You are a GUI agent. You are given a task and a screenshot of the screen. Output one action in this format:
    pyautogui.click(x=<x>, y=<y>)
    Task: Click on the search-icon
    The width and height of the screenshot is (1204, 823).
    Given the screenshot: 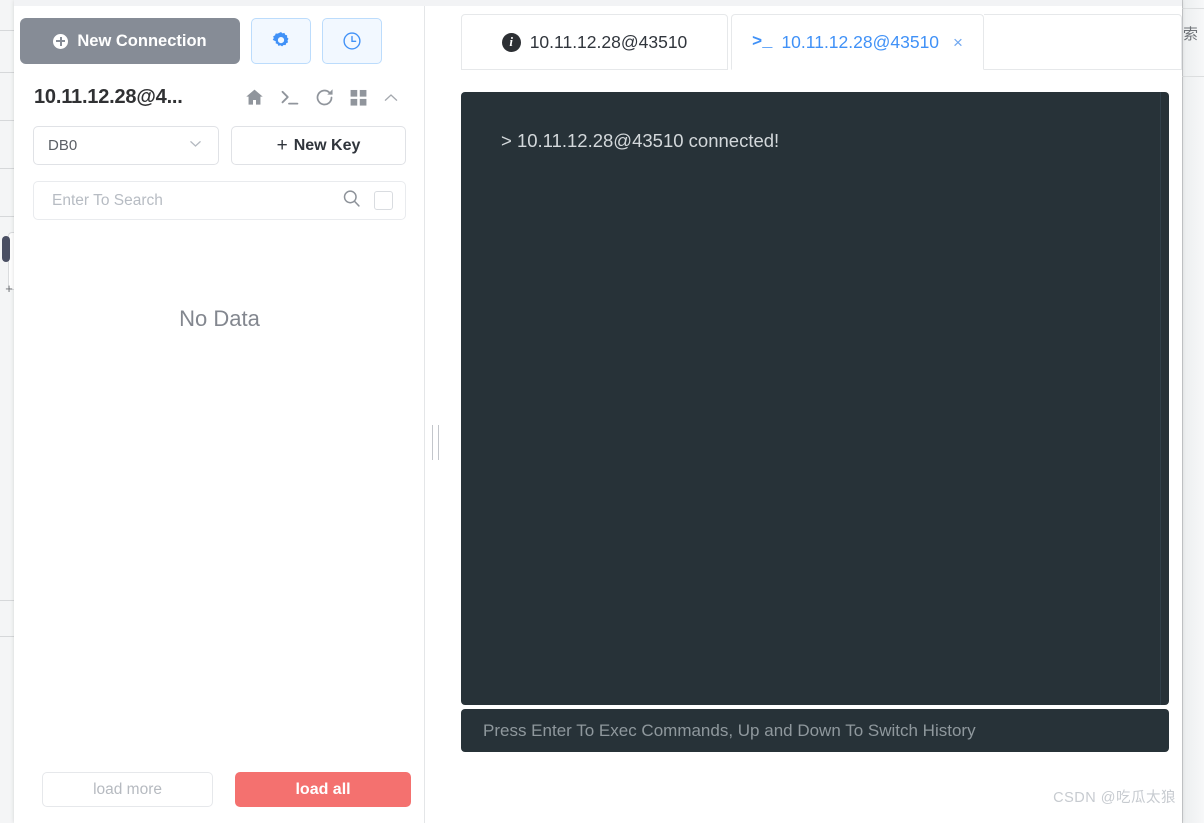 What is the action you would take?
    pyautogui.click(x=351, y=201)
    